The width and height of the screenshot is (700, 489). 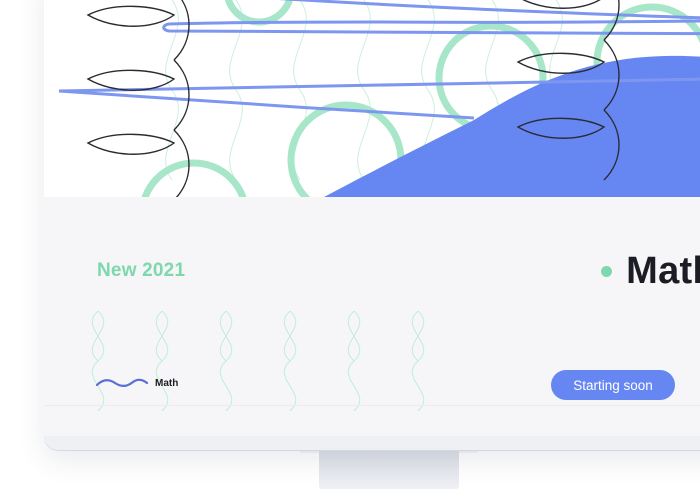 What do you see at coordinates (607, 271) in the screenshot?
I see `green-dot-icon` at bounding box center [607, 271].